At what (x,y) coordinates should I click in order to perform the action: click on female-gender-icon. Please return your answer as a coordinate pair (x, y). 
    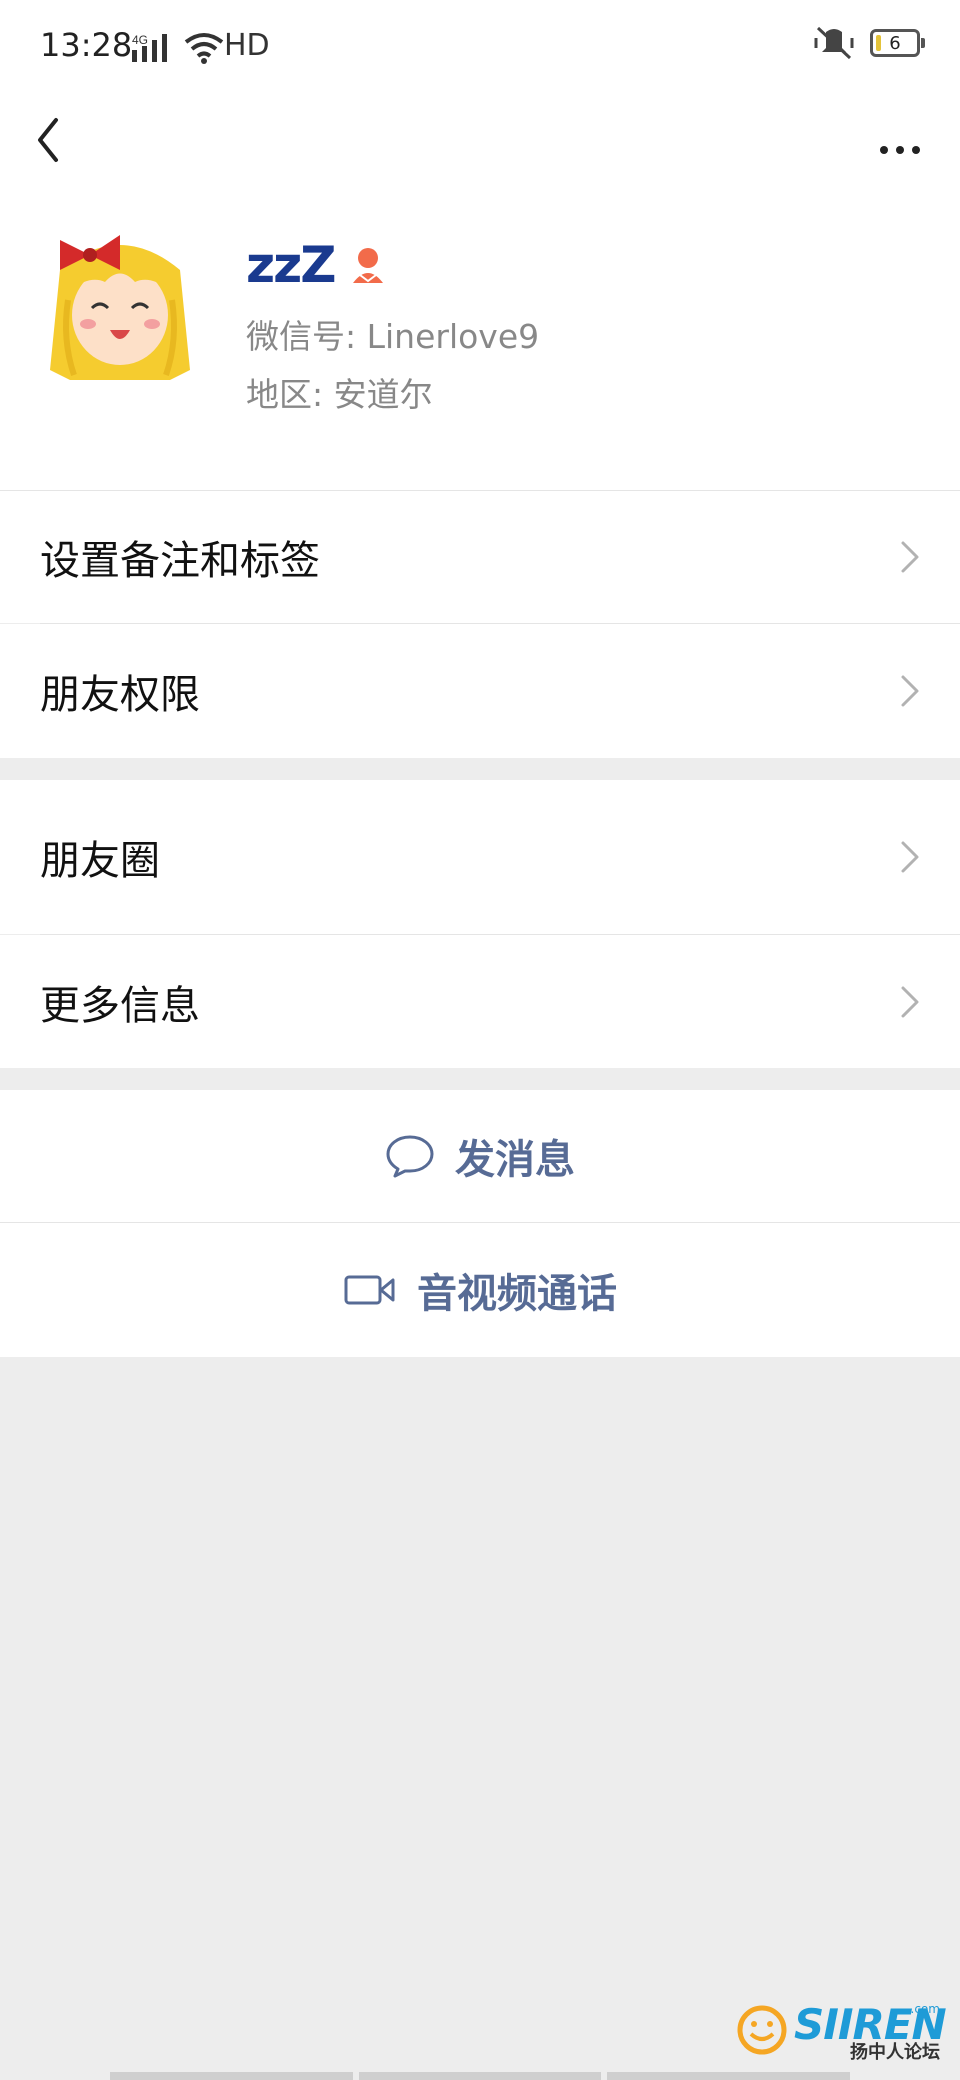
    Looking at the image, I should click on (368, 265).